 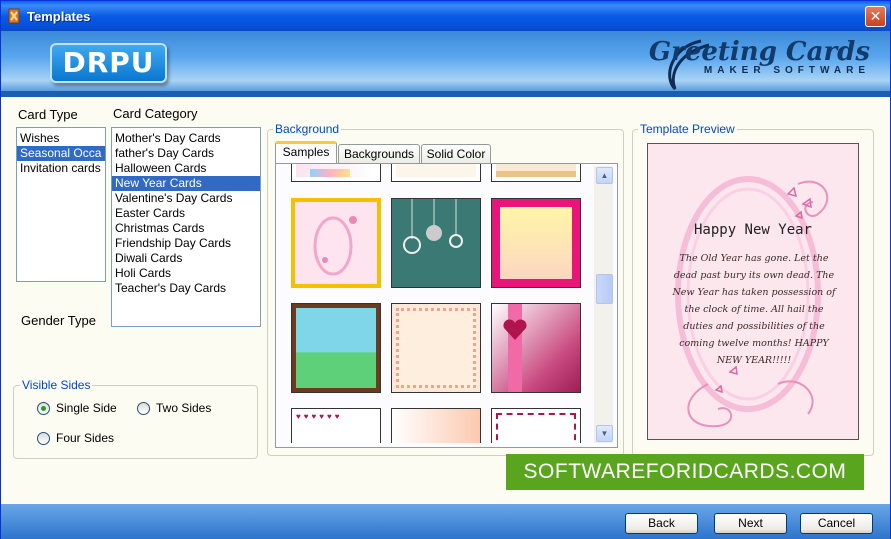 I want to click on four-sides-radio: Four Sides, so click(x=75, y=438).